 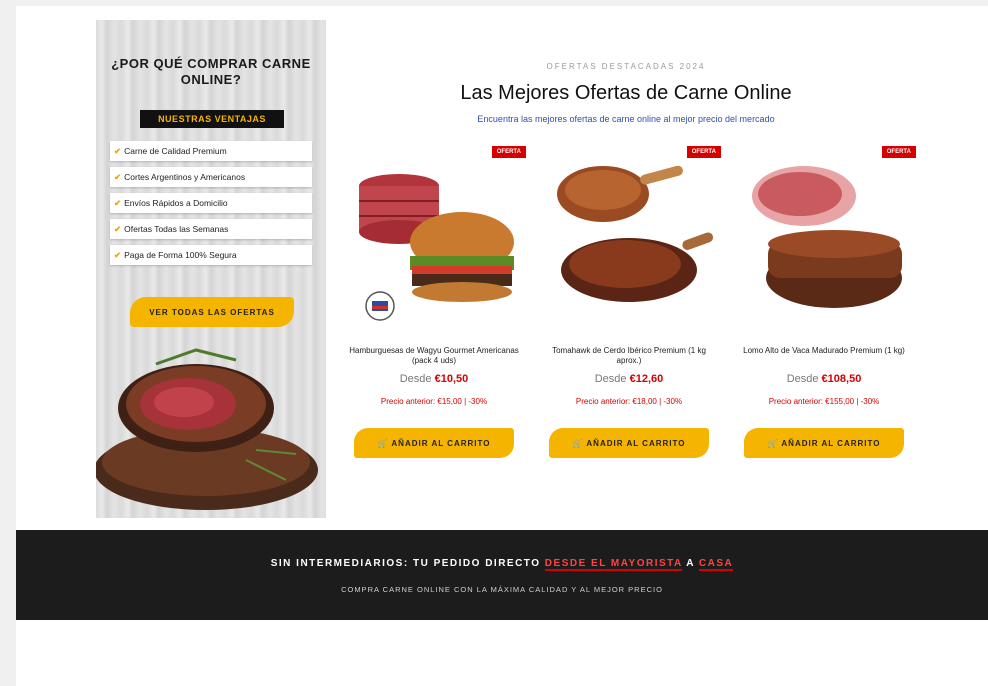 What do you see at coordinates (407, 563) in the screenshot?
I see `band-headline-text: SIN INTERMEDIARIOS: TU PEDIDO DIRECTO` at bounding box center [407, 563].